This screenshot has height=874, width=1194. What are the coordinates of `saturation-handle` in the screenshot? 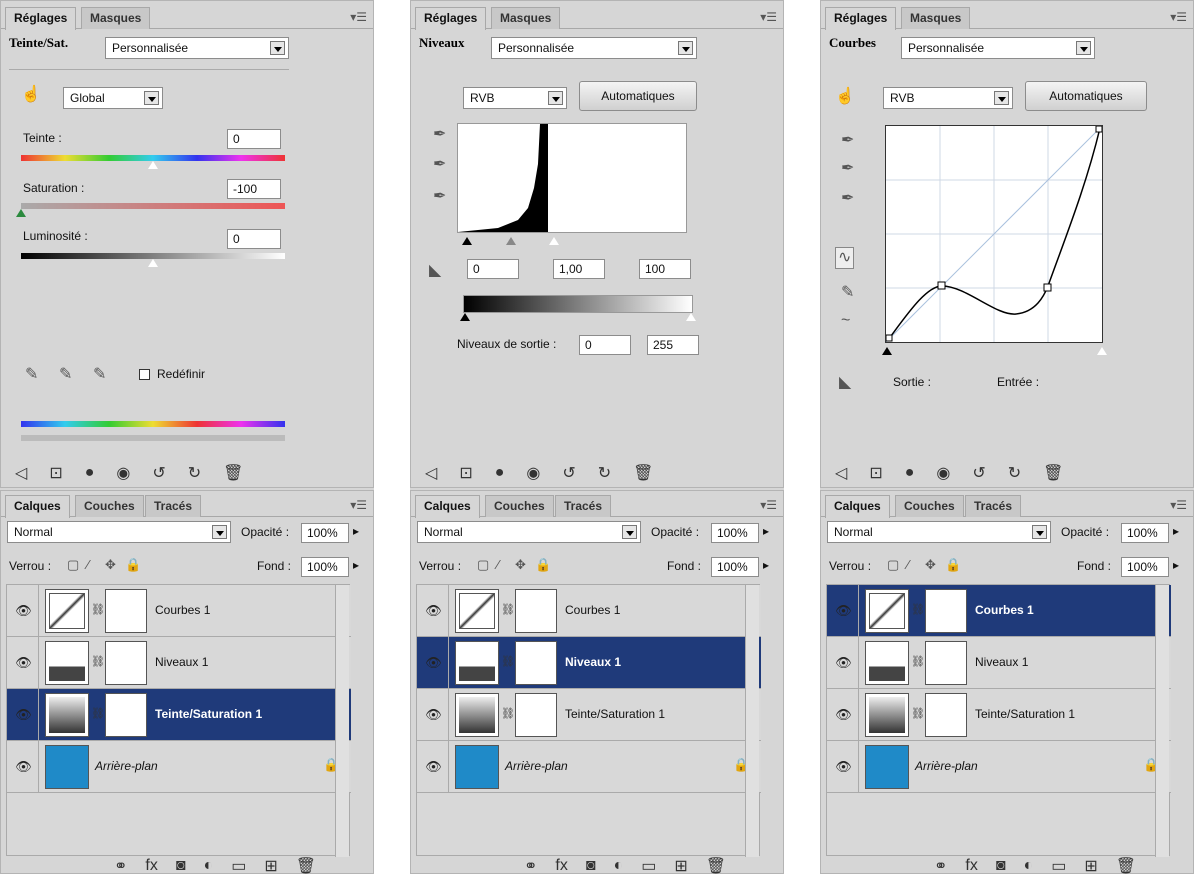 It's located at (21, 213).